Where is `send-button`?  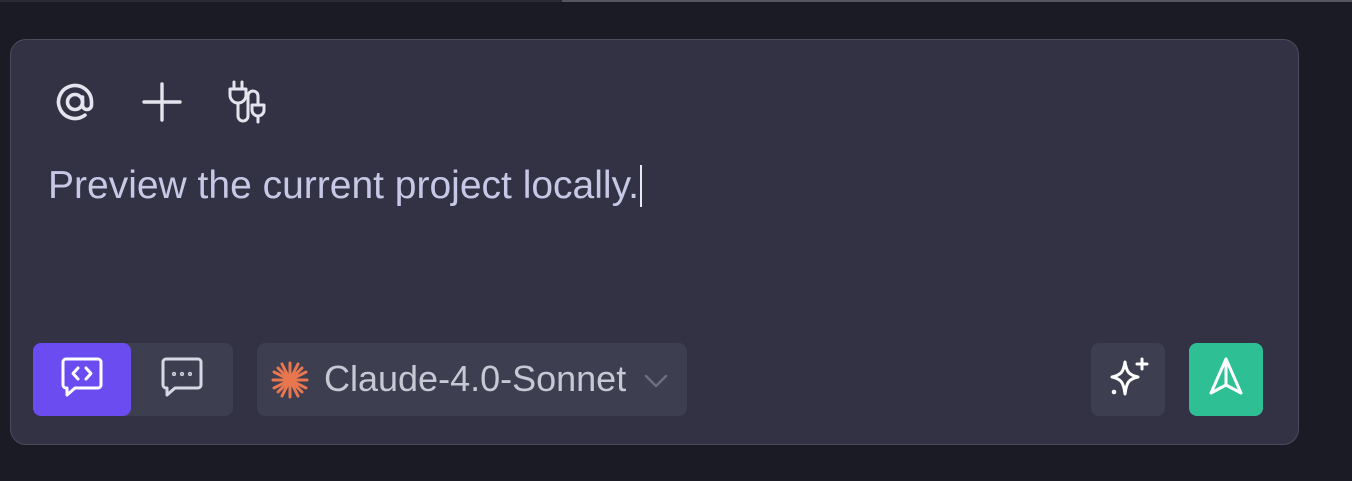 send-button is located at coordinates (1226, 379).